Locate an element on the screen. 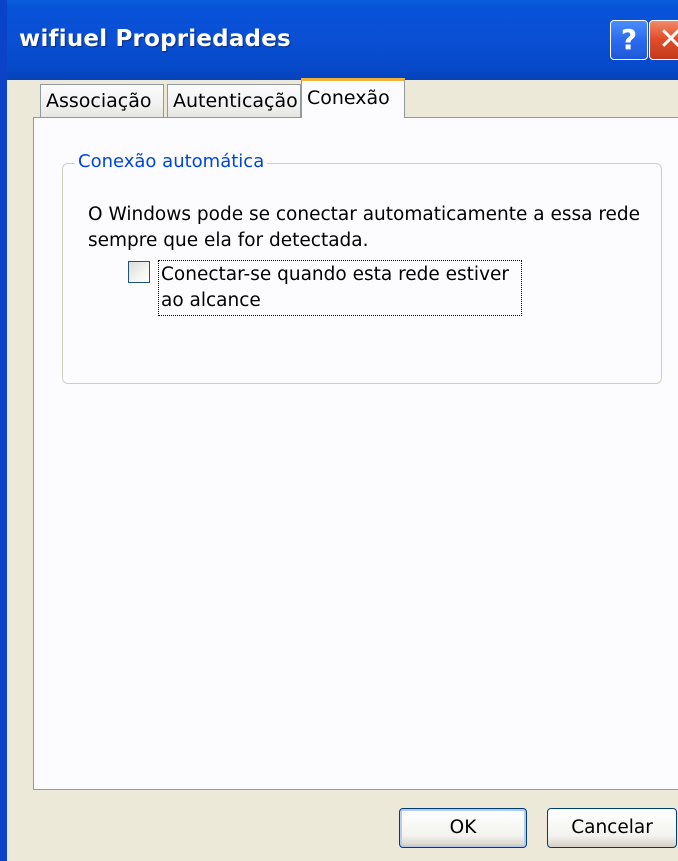 Image resolution: width=678 pixels, height=861 pixels. close-icon: ✕ is located at coordinates (663, 40).